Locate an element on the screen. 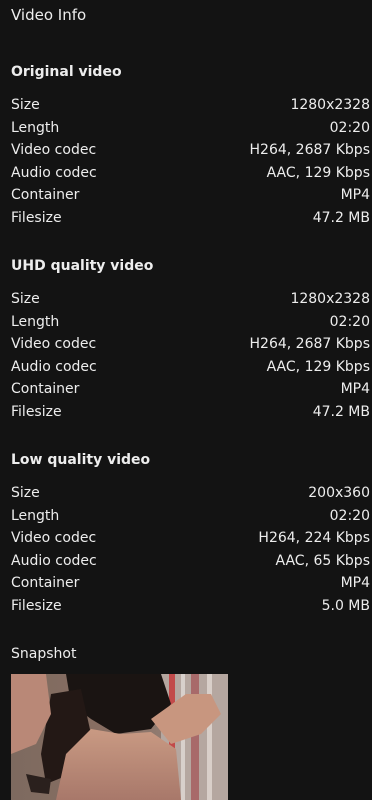  section-title: UHD quality video is located at coordinates (82, 266).